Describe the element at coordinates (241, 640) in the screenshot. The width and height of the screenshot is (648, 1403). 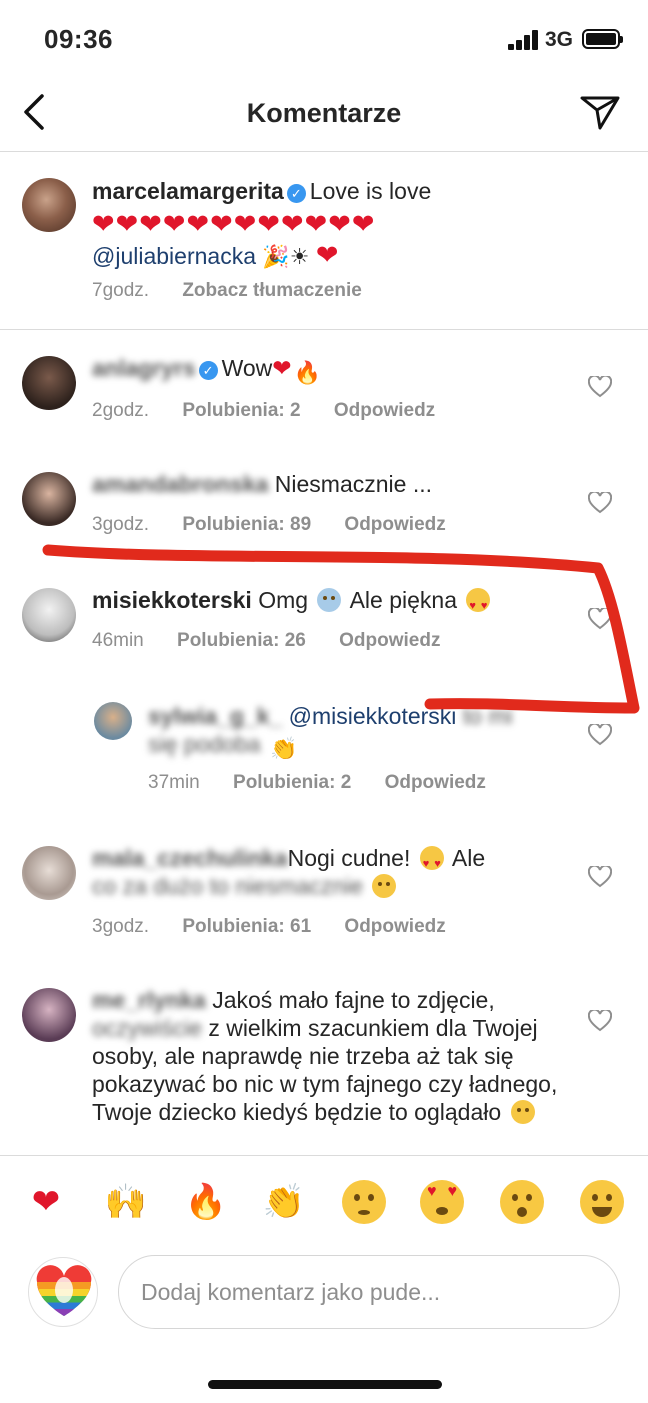
I see `comment-likes: Polubienia: 26` at that location.